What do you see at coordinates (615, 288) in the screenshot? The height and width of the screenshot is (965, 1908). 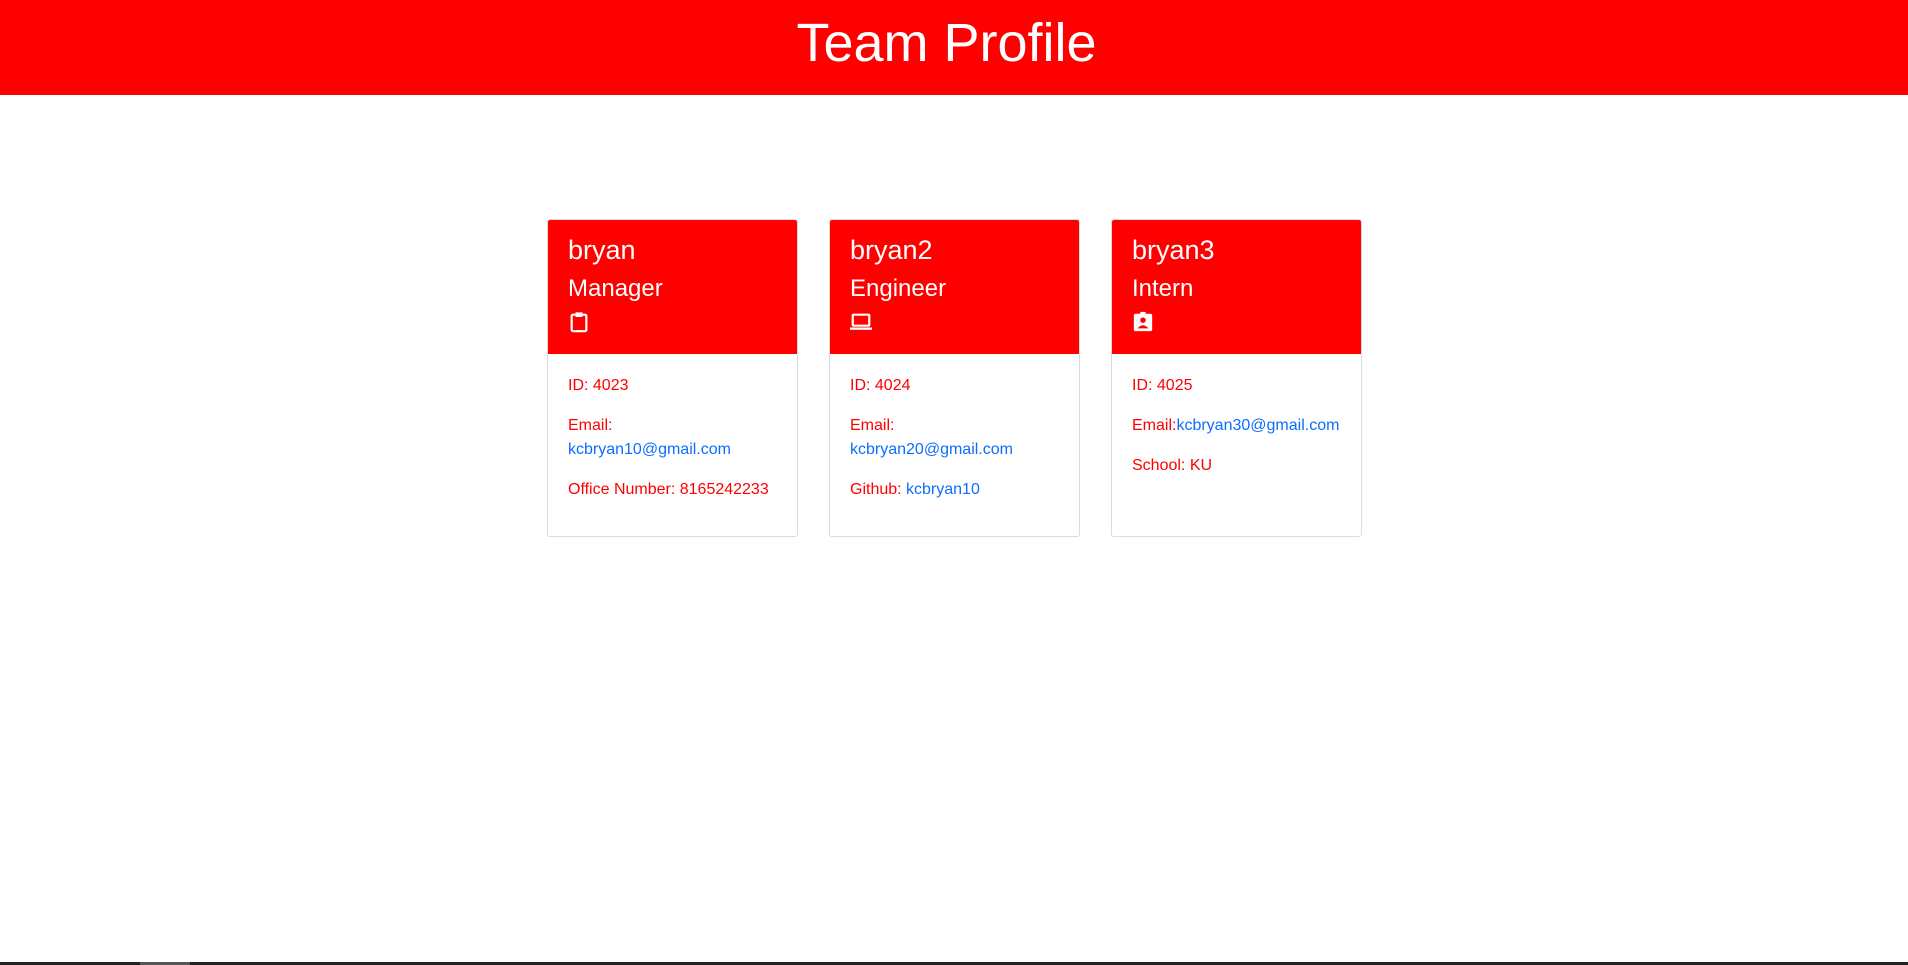 I see `employee-role: Manager` at bounding box center [615, 288].